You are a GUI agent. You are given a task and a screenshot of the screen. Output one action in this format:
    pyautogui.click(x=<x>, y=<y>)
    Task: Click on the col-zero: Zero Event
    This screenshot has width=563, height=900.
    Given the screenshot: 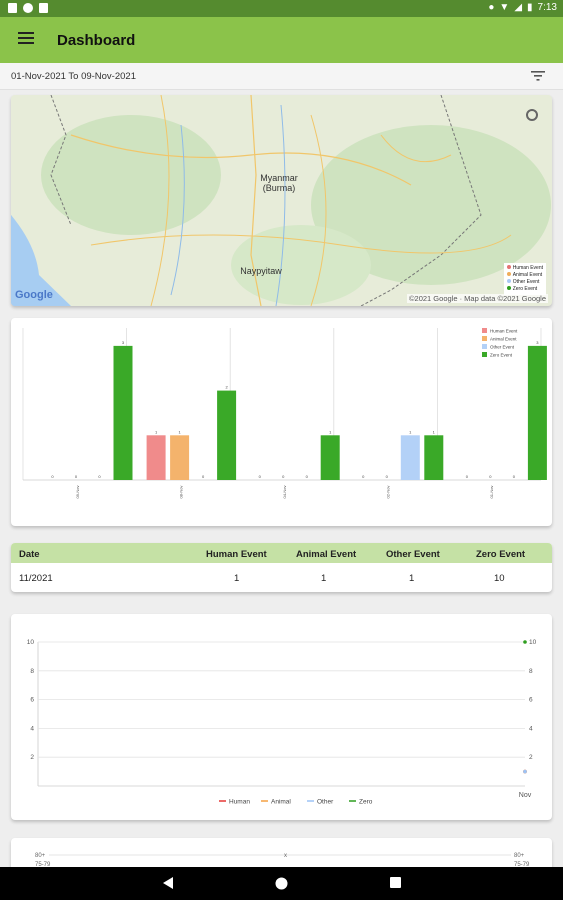 What is the action you would take?
    pyautogui.click(x=501, y=554)
    